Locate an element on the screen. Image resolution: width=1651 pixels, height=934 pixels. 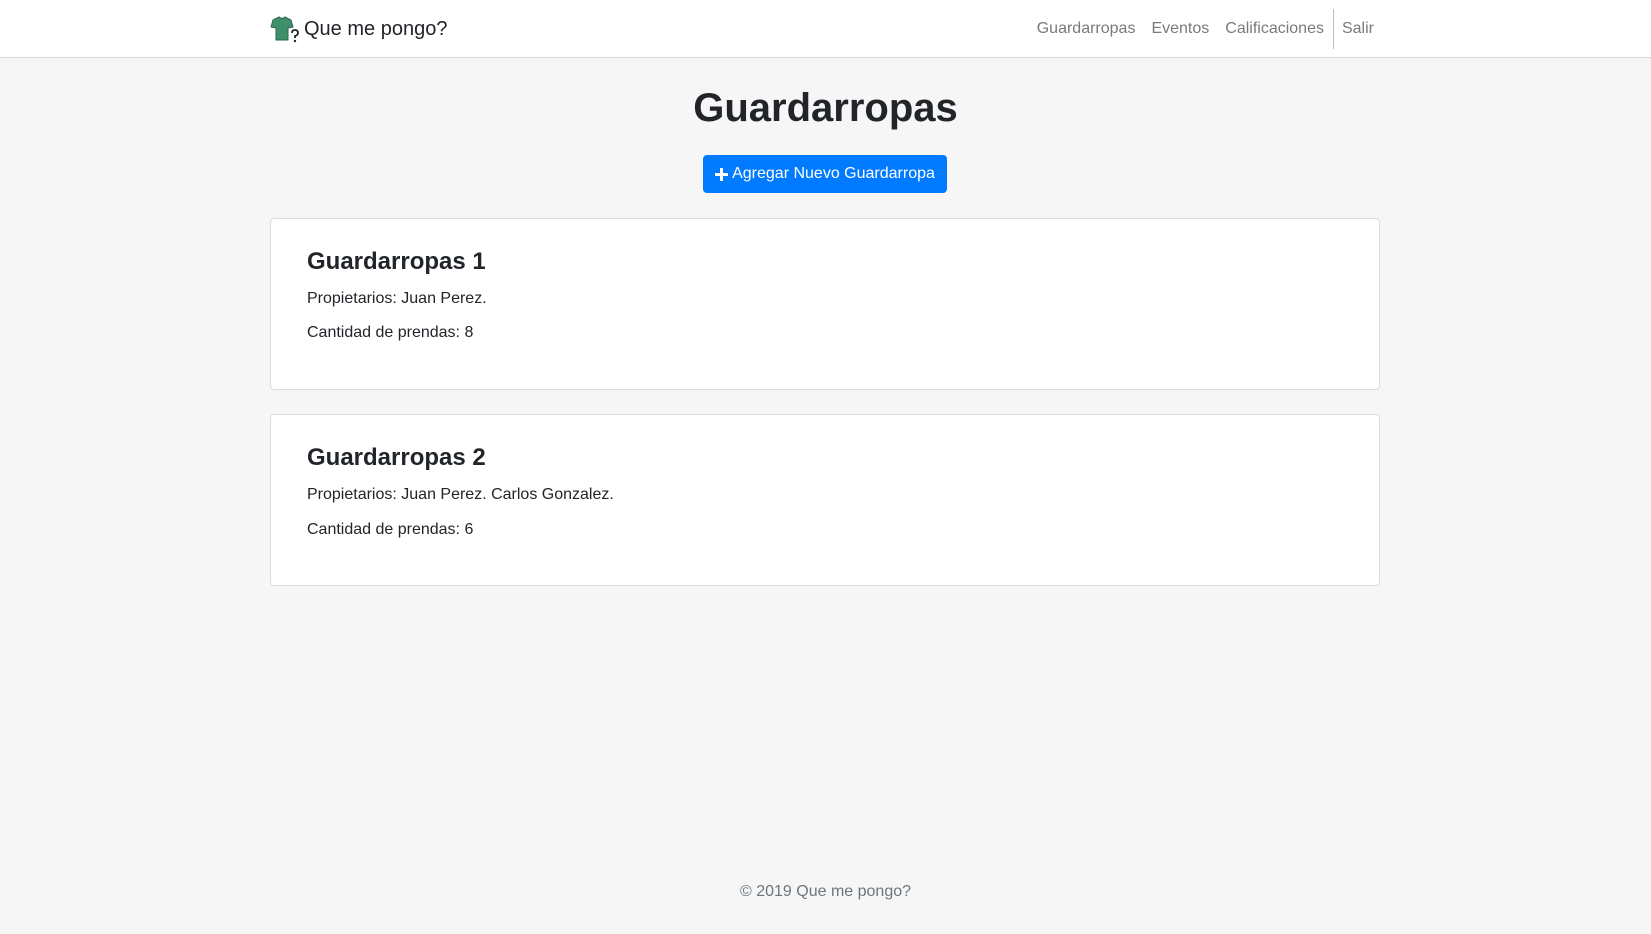
brand-name: Que me pongo? is located at coordinates (376, 29).